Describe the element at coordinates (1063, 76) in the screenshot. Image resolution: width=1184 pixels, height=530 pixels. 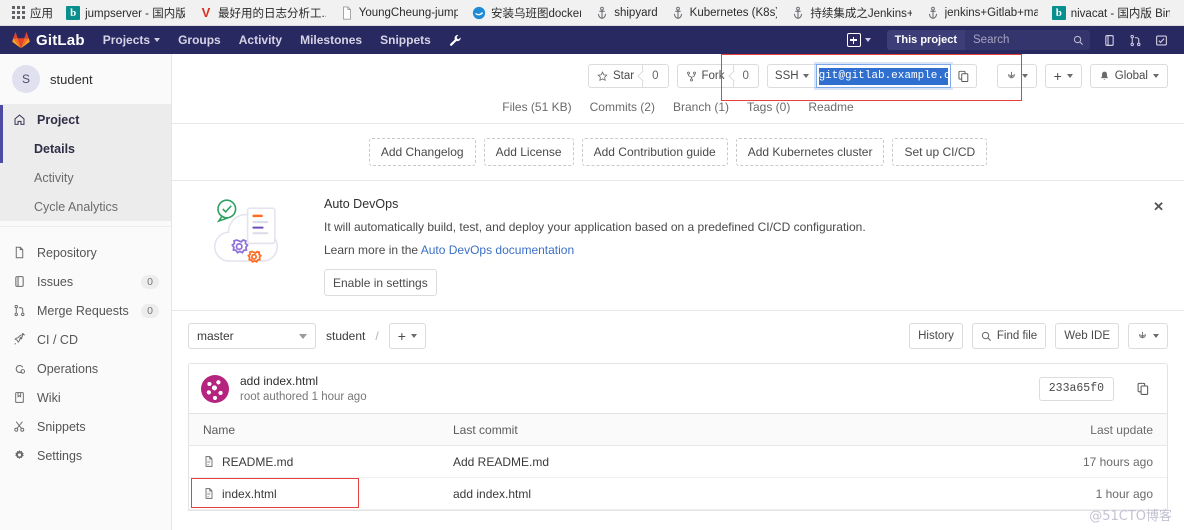
I see `add-dropdown-button: +` at that location.